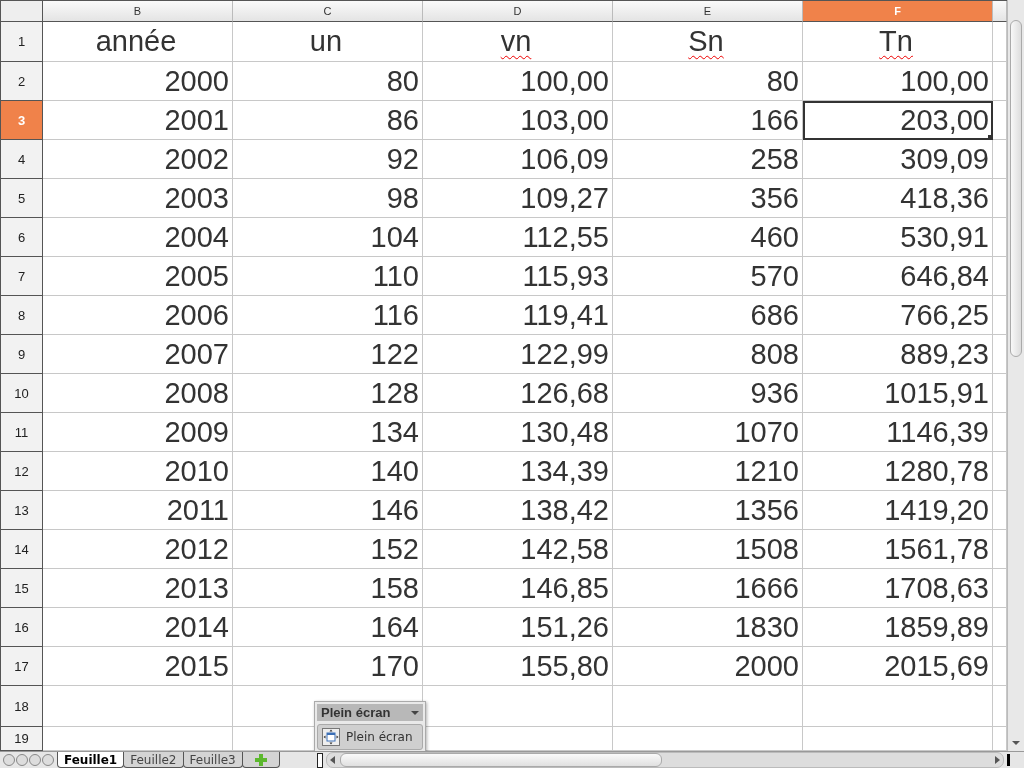 This screenshot has height=768, width=1024. What do you see at coordinates (898, 471) in the screenshot?
I see `table-cell: 1280,78` at bounding box center [898, 471].